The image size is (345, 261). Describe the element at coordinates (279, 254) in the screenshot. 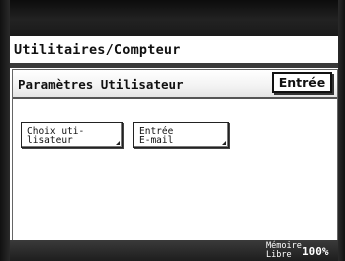

I see `free-memory-label-line2: Libre` at that location.